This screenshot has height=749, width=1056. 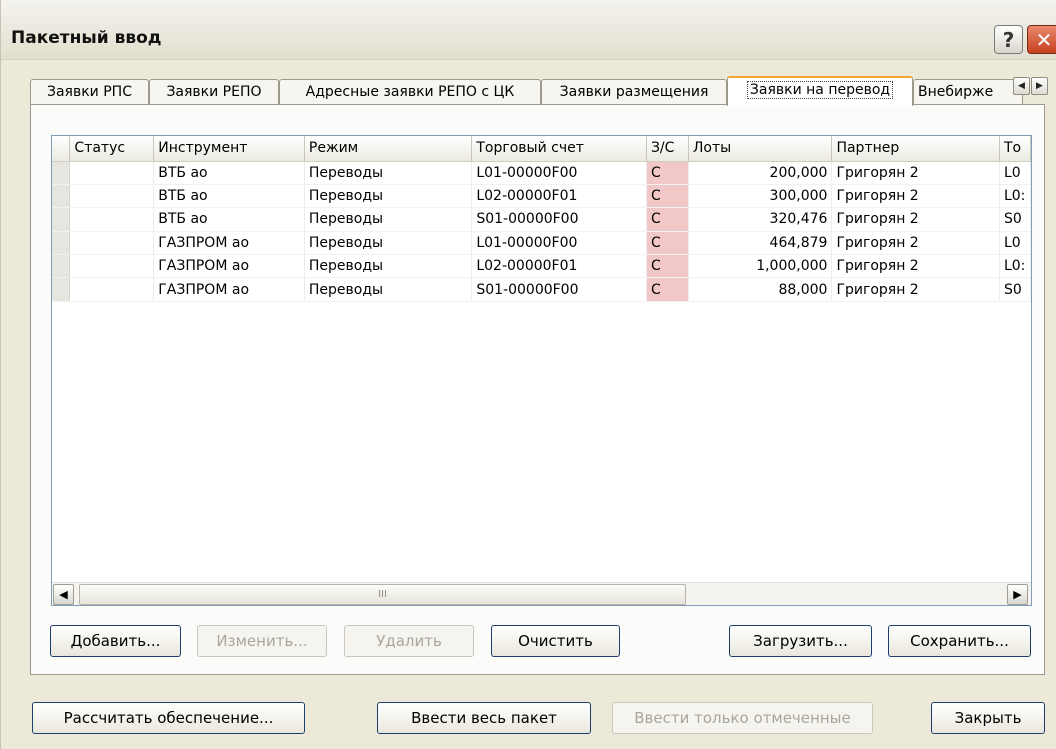 What do you see at coordinates (86, 38) in the screenshot?
I see `window-title: Пакетный ввод` at bounding box center [86, 38].